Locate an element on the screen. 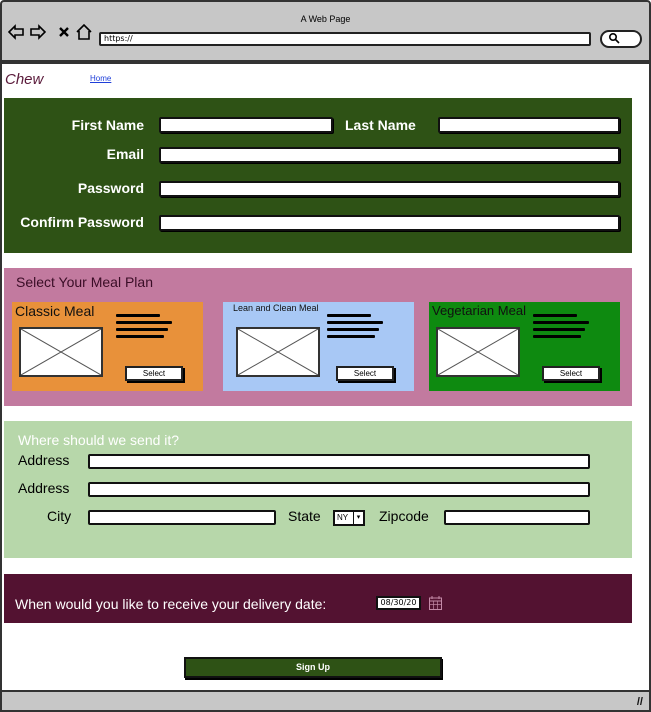 This screenshot has width=651, height=712. select-lean-and-clean-button: Select is located at coordinates (365, 373).